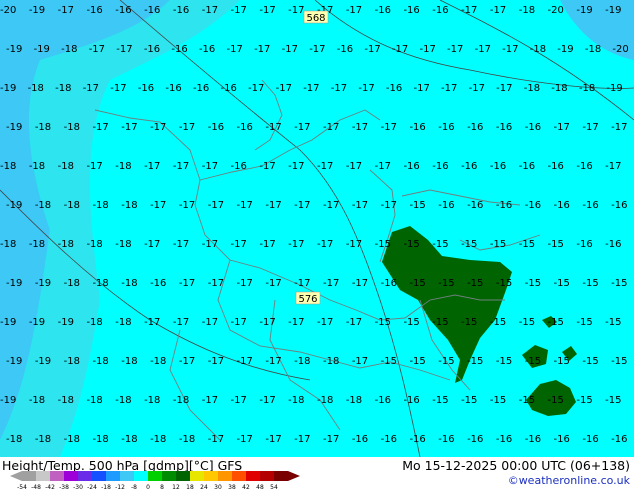 The width and height of the screenshot is (634, 490). I want to click on scale-tick-label: -18, so click(106, 487).